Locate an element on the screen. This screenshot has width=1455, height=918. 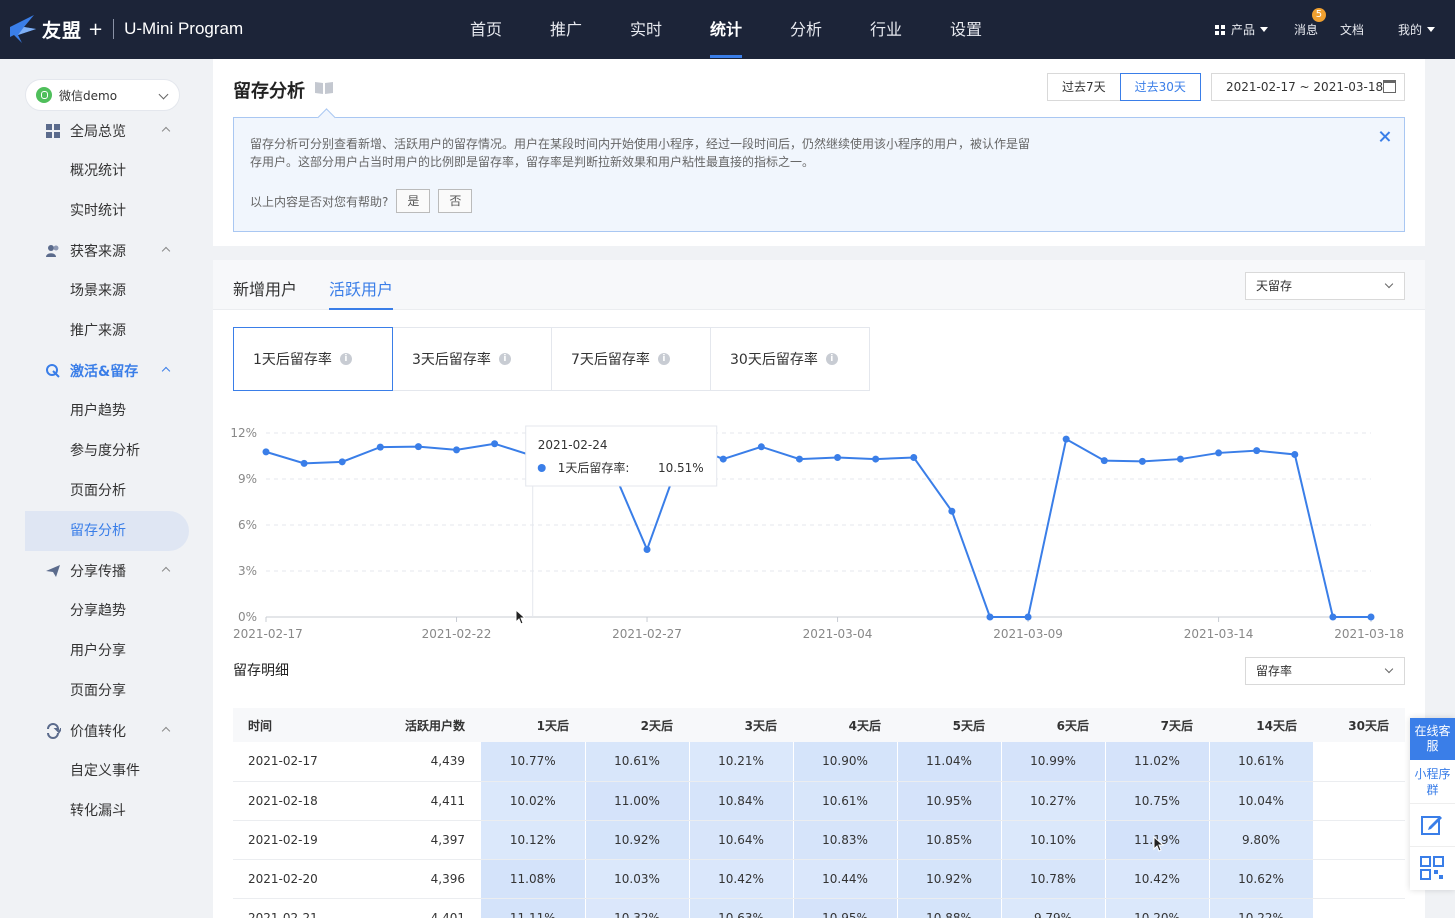
sidebar-item-page-share: 页面分享 is located at coordinates (107, 691).